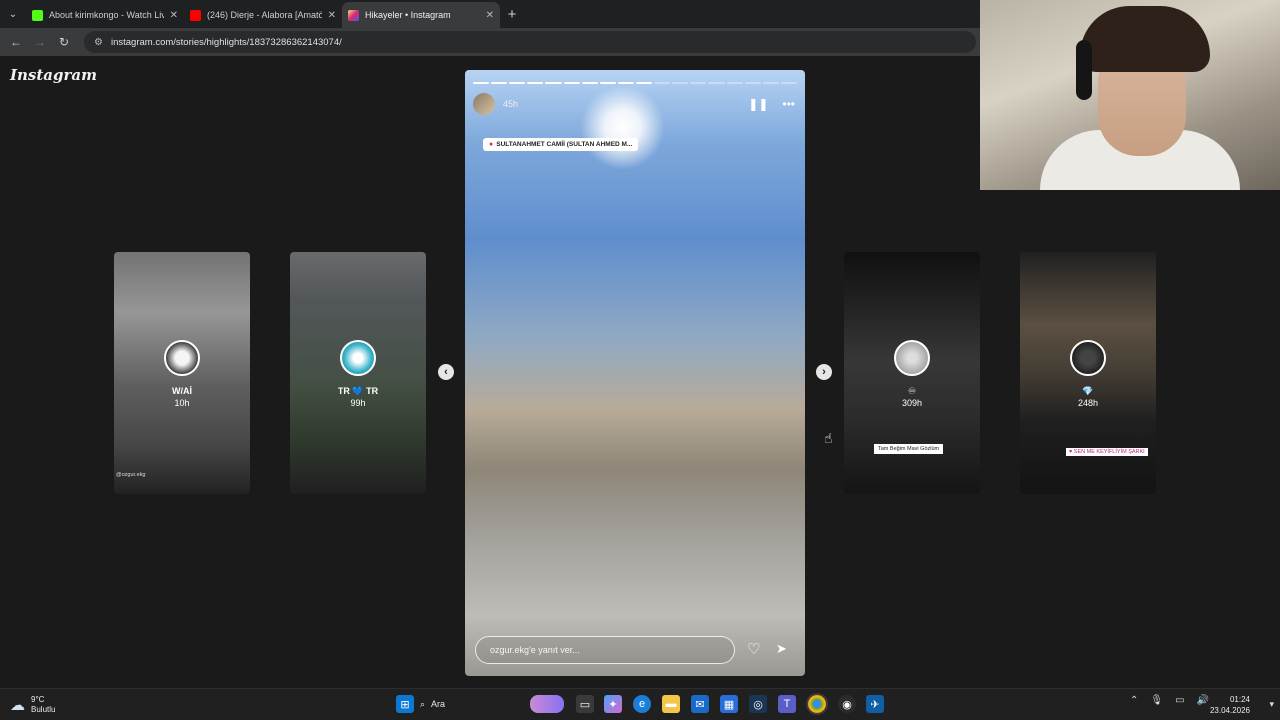 This screenshot has height=720, width=1280. I want to click on copilot-icon: ✦, so click(613, 704).